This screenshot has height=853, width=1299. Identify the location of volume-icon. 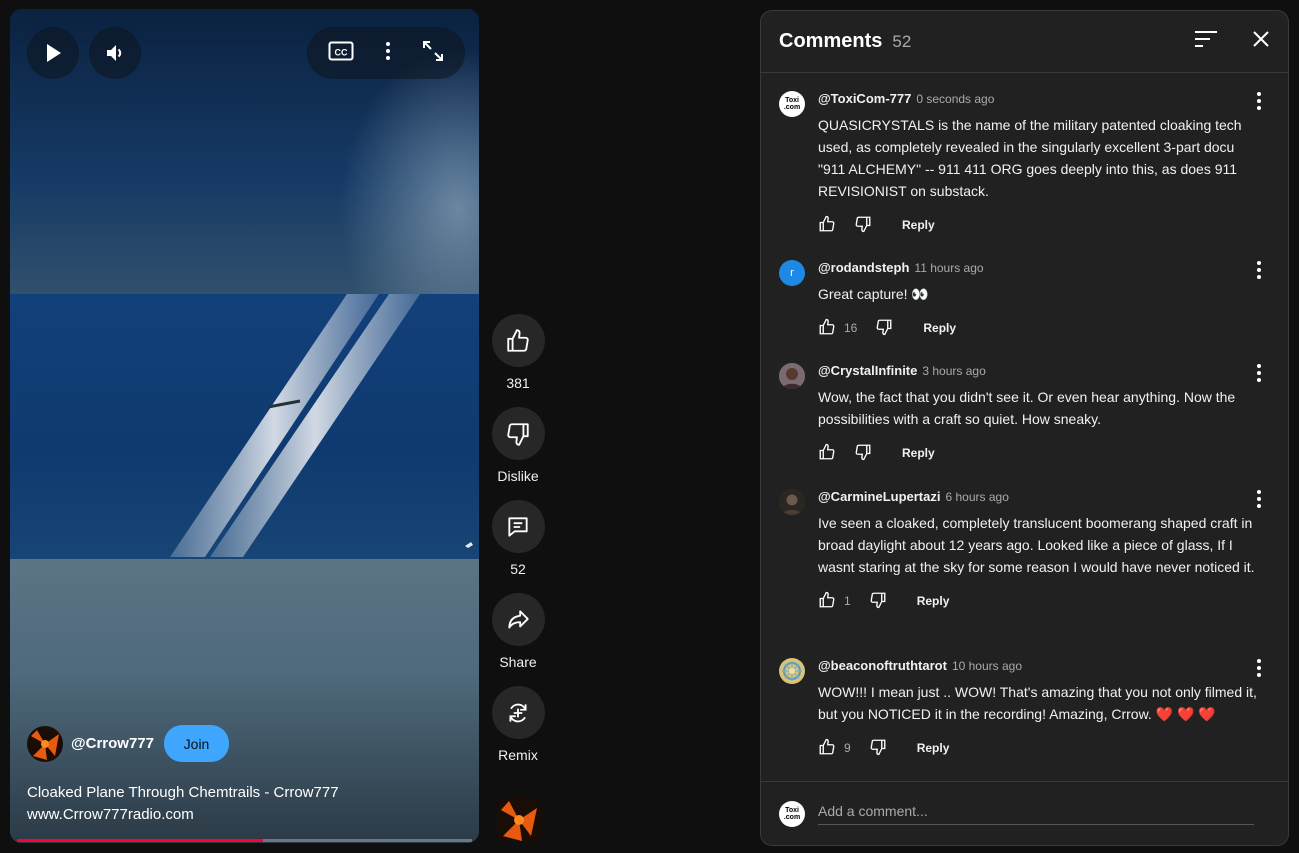
(114, 53).